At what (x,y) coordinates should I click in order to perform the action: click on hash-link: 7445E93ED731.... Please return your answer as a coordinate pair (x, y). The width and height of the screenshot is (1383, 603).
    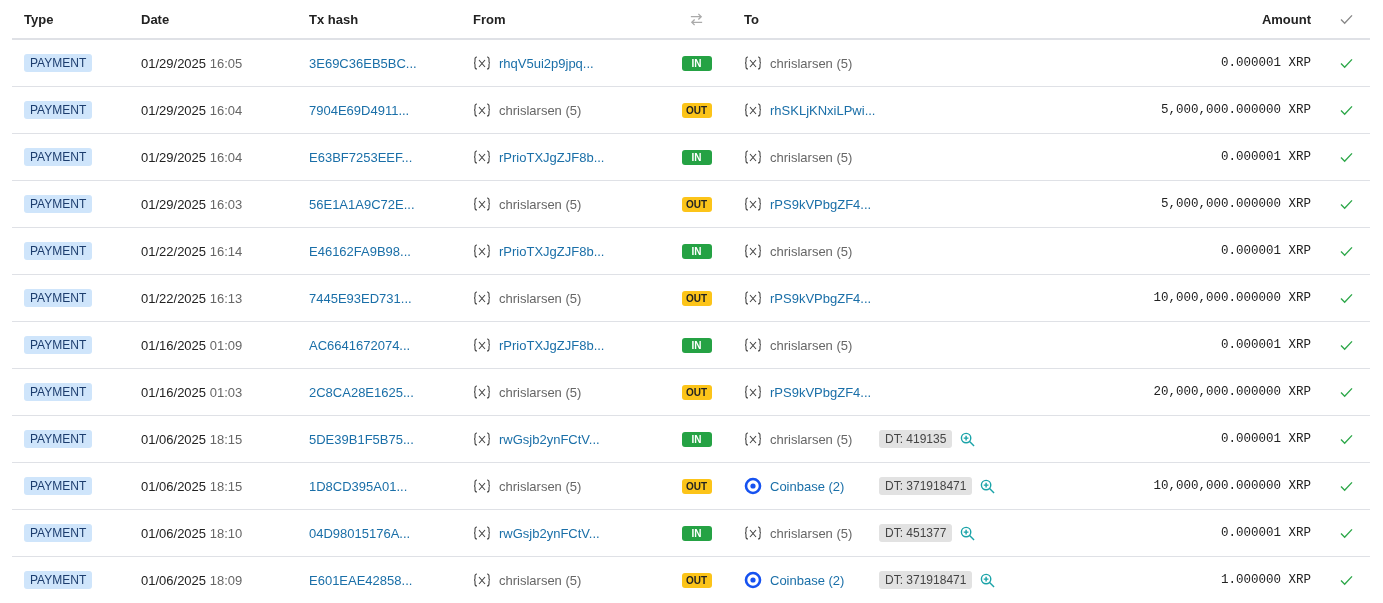
    Looking at the image, I should click on (360, 298).